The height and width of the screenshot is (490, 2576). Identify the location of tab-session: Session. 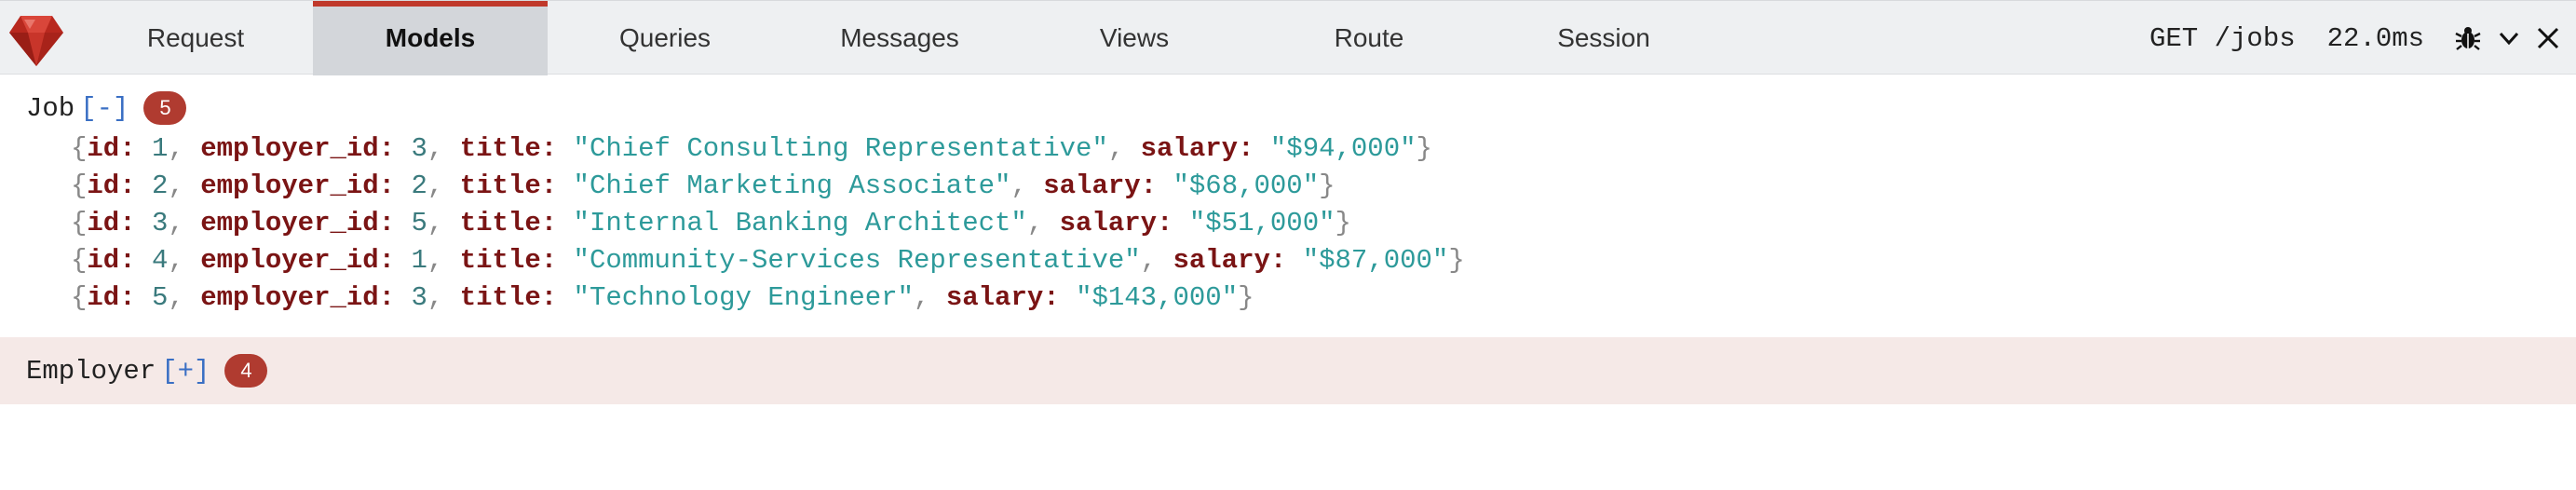
(1603, 38).